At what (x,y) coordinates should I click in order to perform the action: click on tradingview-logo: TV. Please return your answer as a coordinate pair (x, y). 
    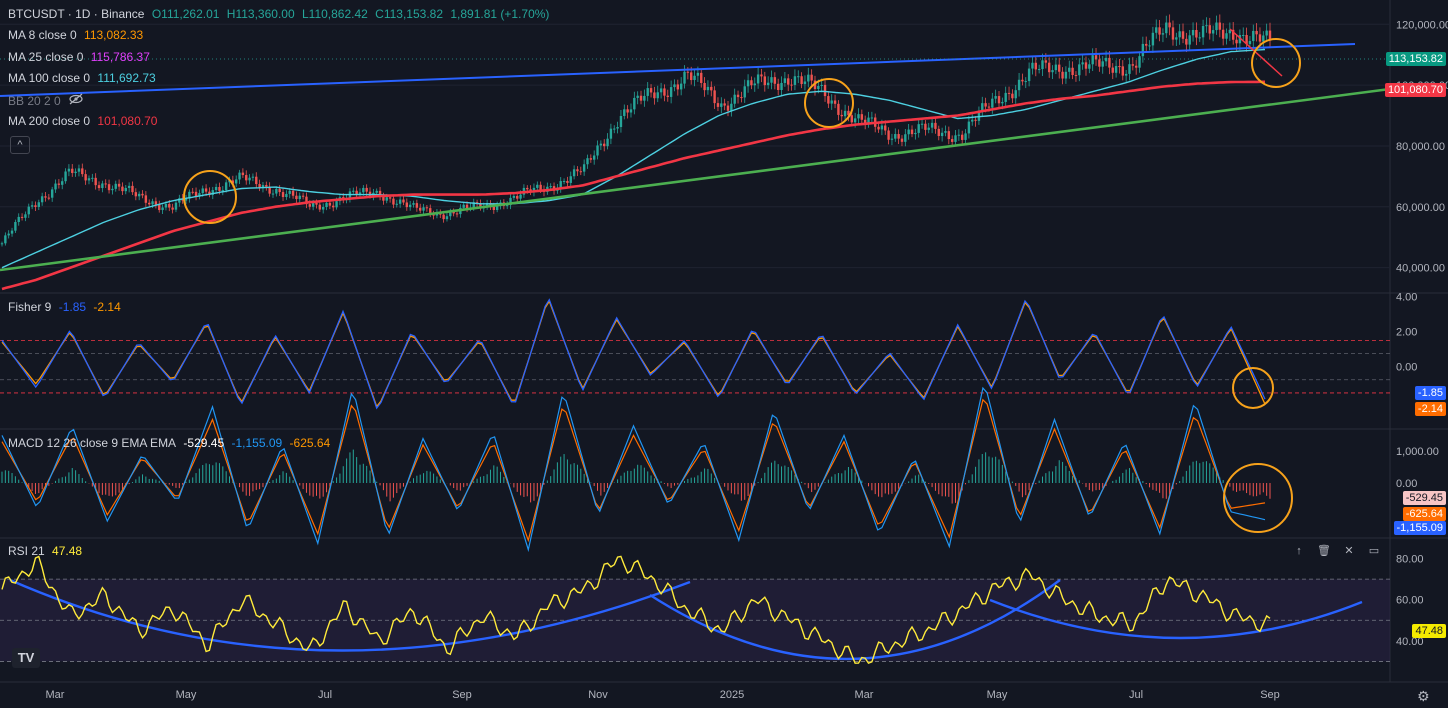
    Looking at the image, I should click on (26, 658).